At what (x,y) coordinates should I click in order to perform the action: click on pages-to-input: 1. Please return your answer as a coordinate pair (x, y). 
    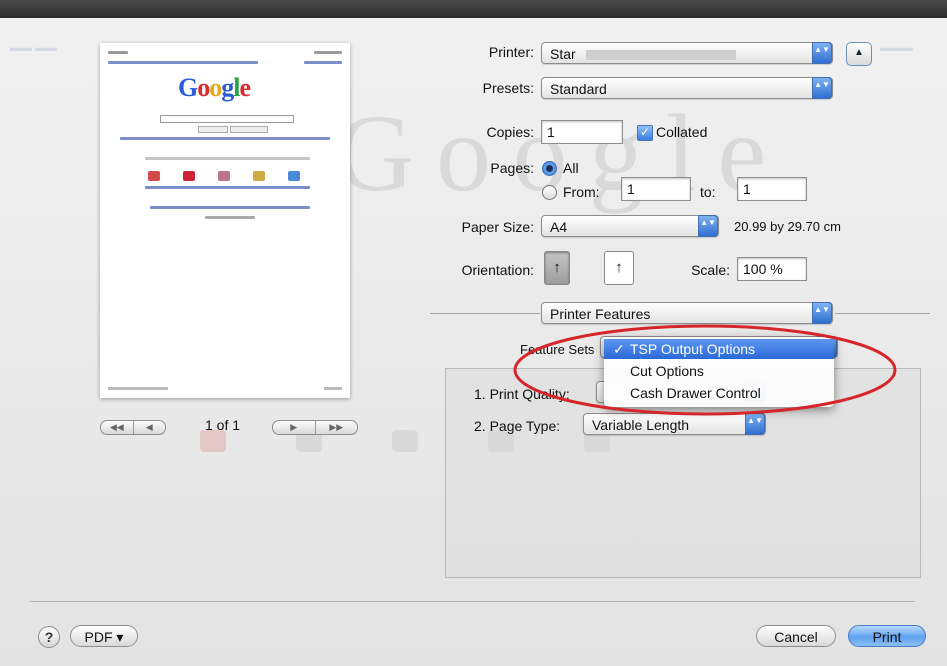
    Looking at the image, I should click on (772, 189).